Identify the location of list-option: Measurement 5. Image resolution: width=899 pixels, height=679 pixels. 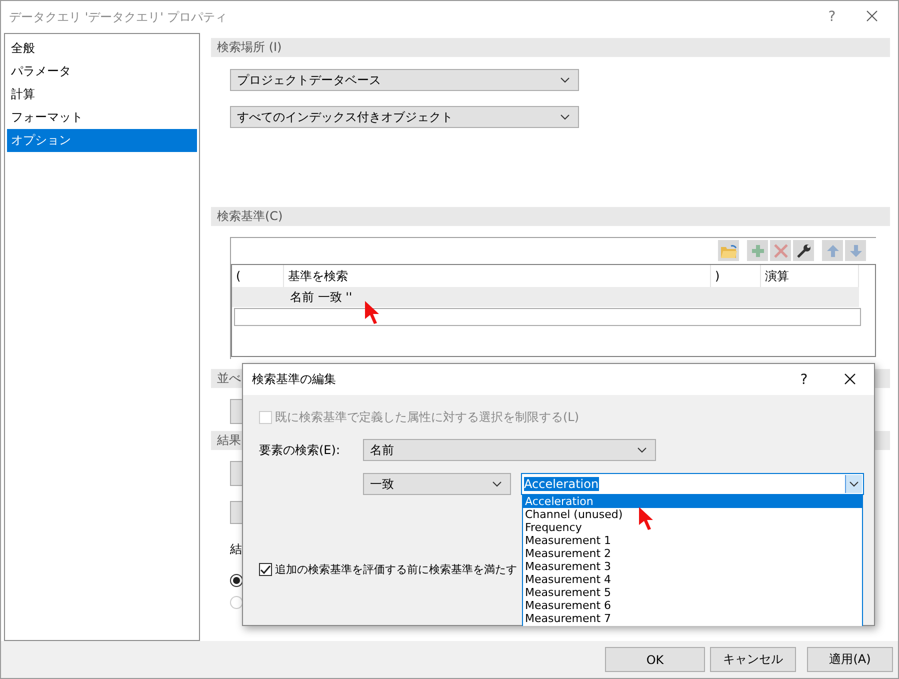
(692, 592).